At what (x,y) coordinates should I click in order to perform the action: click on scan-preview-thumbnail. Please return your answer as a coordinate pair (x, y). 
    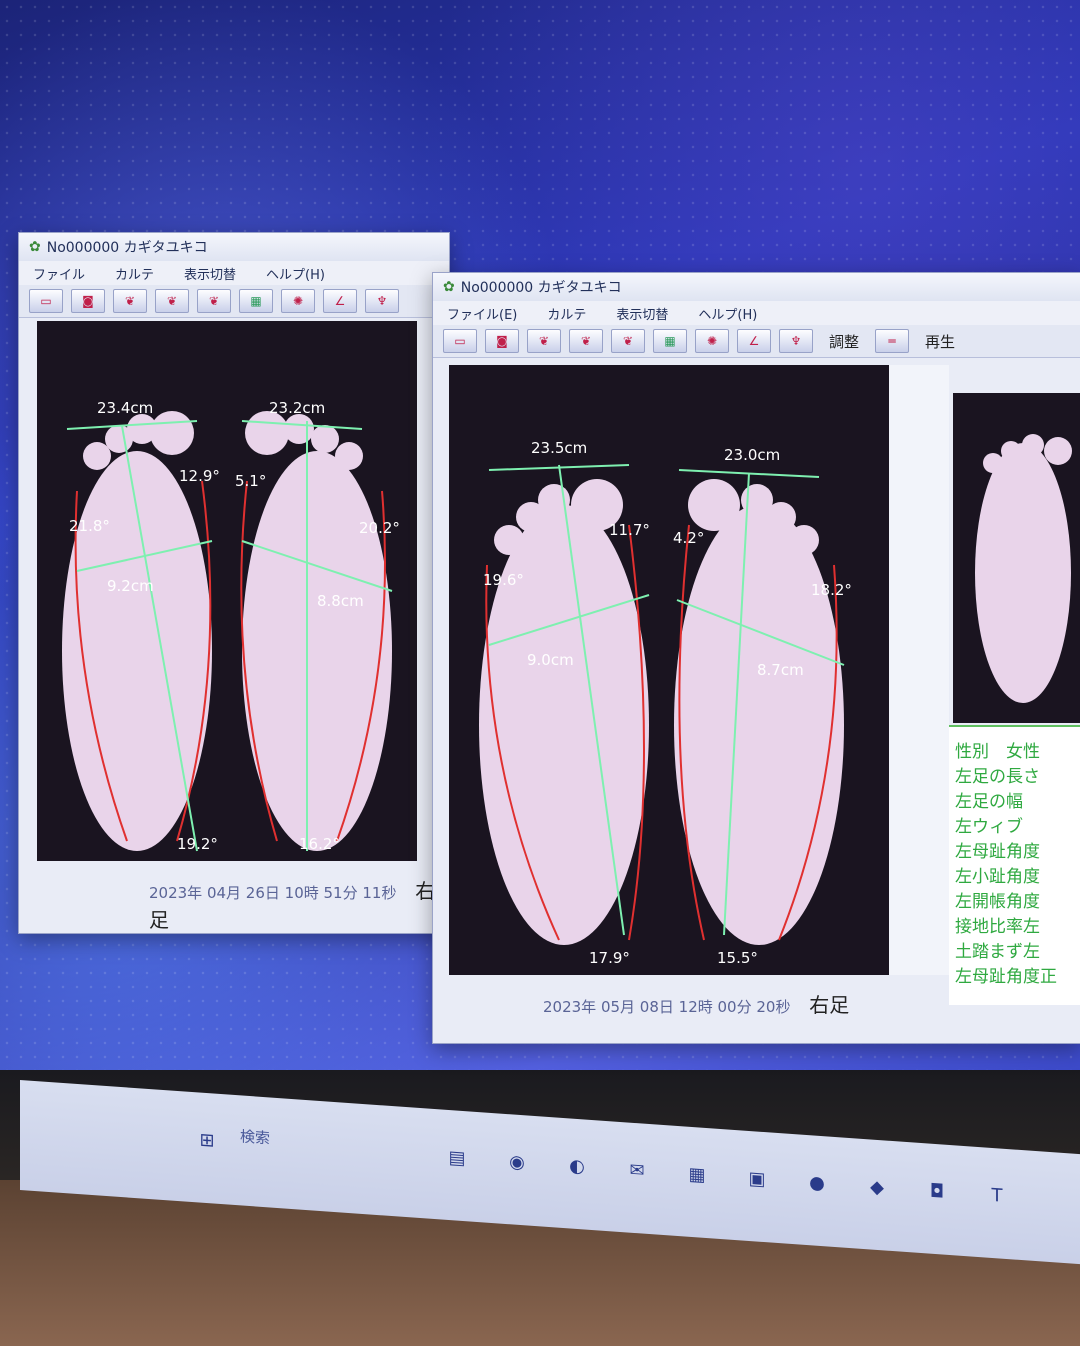
    Looking at the image, I should click on (1016, 558).